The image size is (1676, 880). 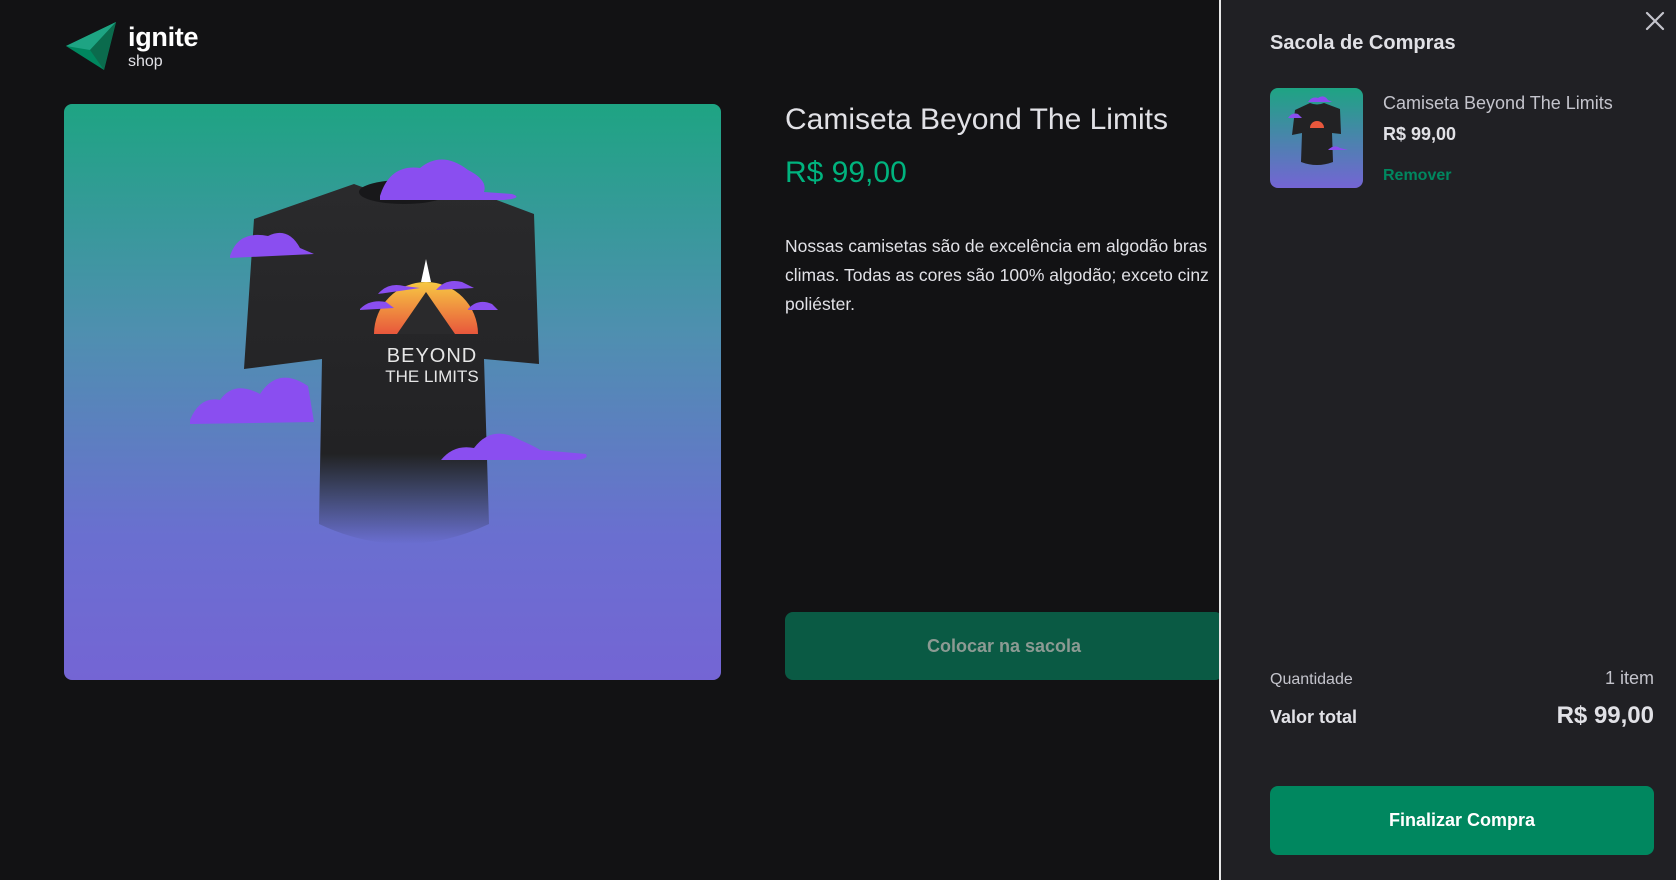 I want to click on svg-text: THE LIMITS, so click(x=432, y=376).